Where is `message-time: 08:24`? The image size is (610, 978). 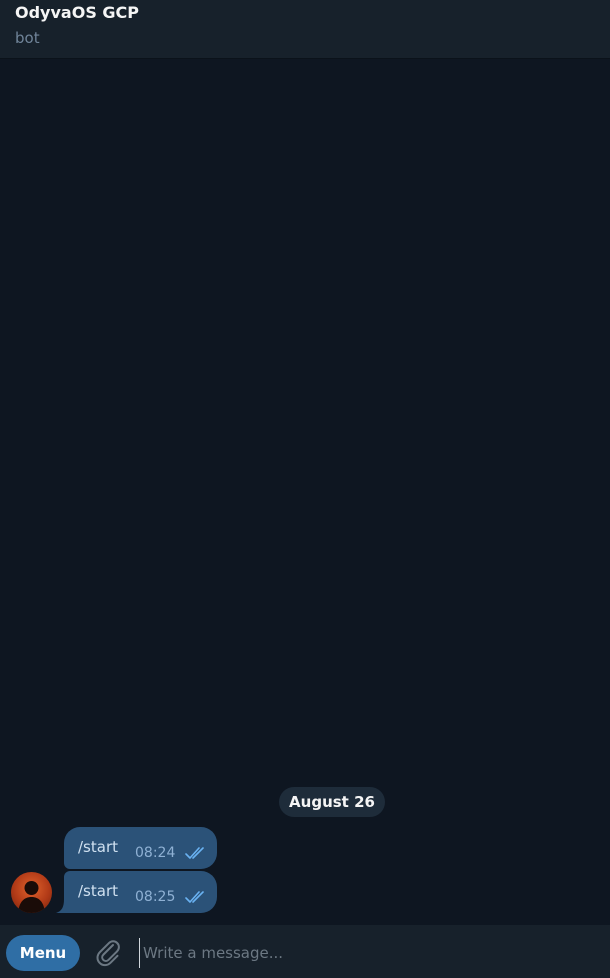 message-time: 08:24 is located at coordinates (155, 853).